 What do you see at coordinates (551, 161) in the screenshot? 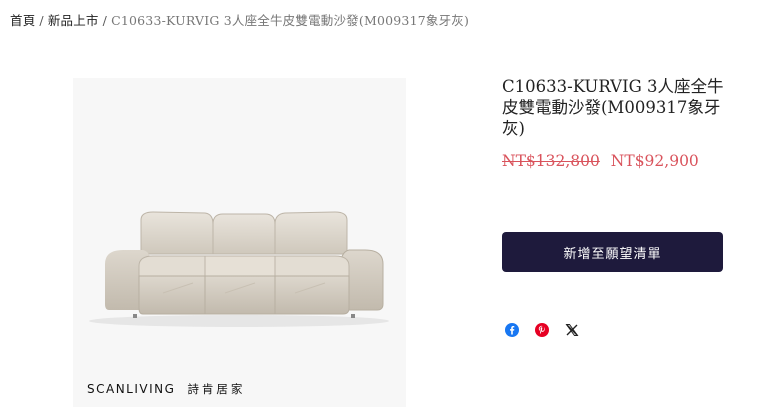
I see `original-price: NT$132,800` at bounding box center [551, 161].